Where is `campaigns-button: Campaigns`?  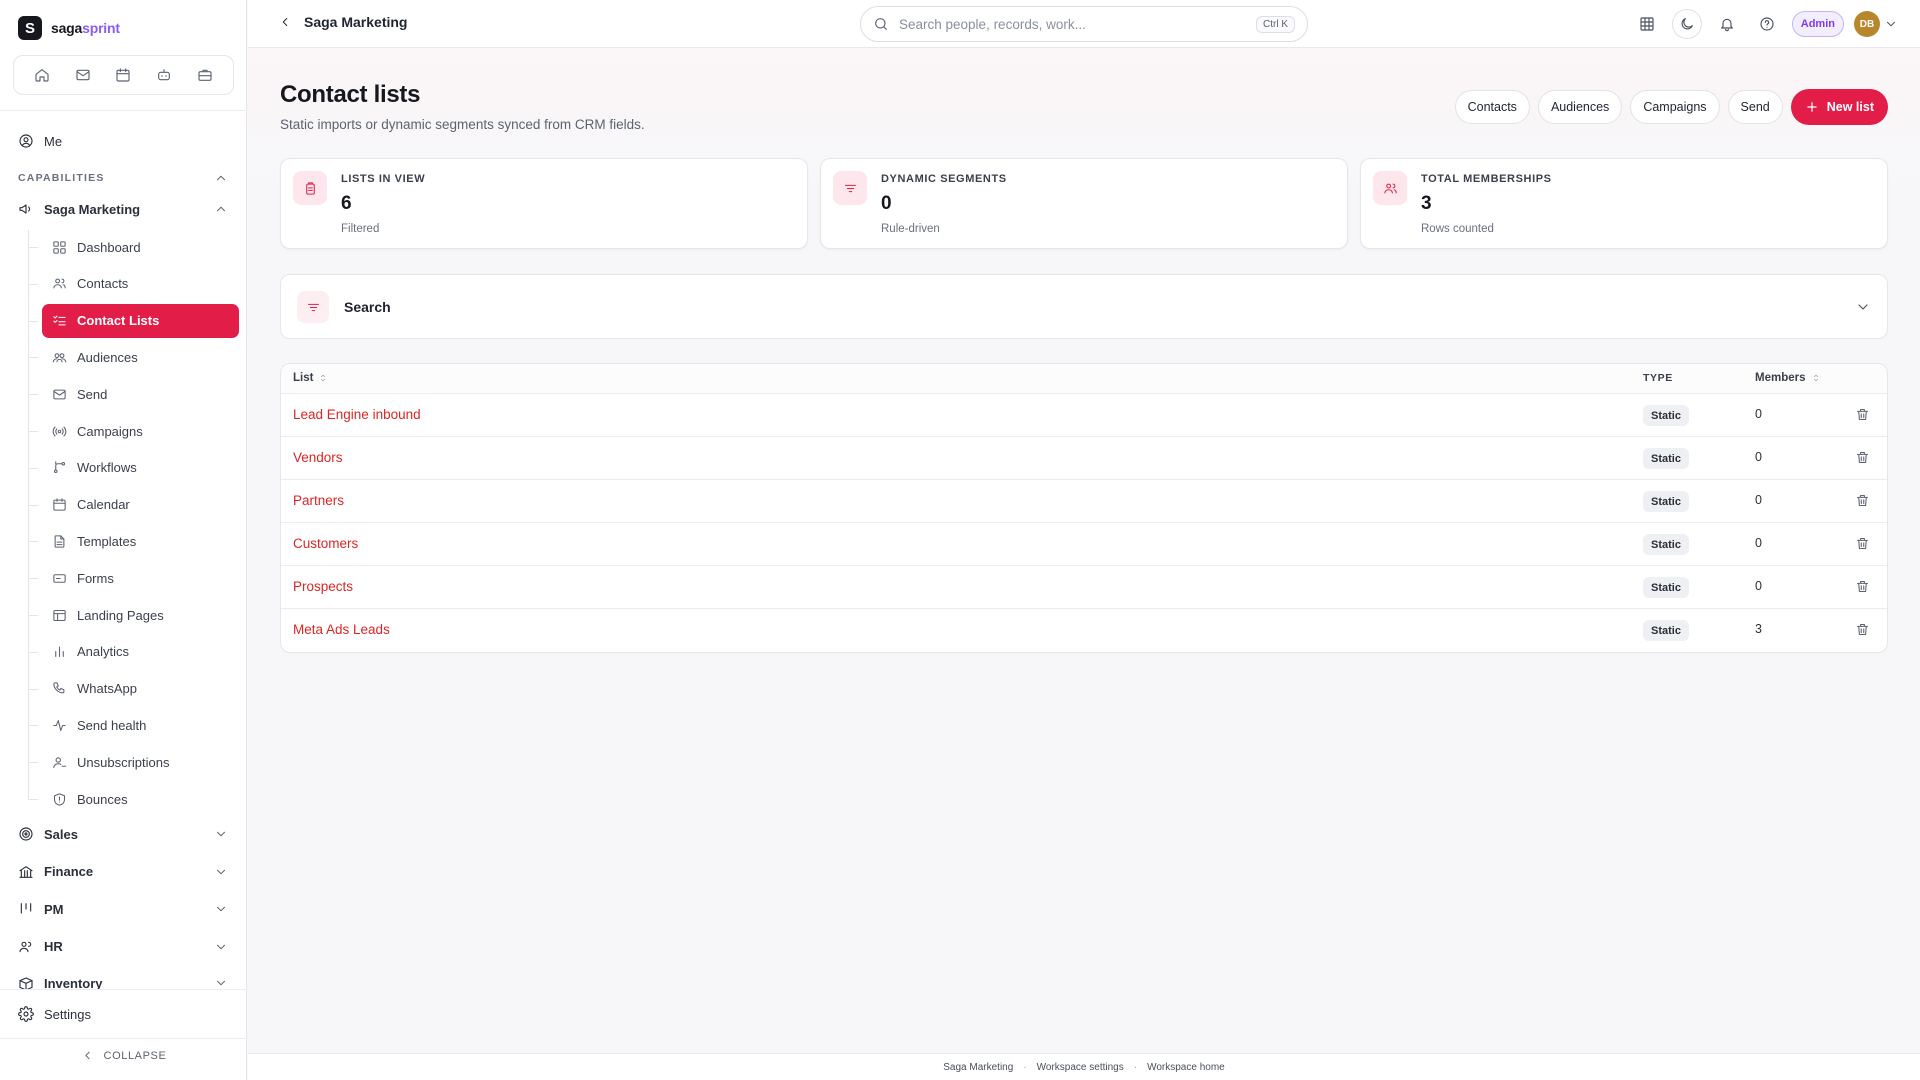
campaigns-button: Campaigns is located at coordinates (1675, 107).